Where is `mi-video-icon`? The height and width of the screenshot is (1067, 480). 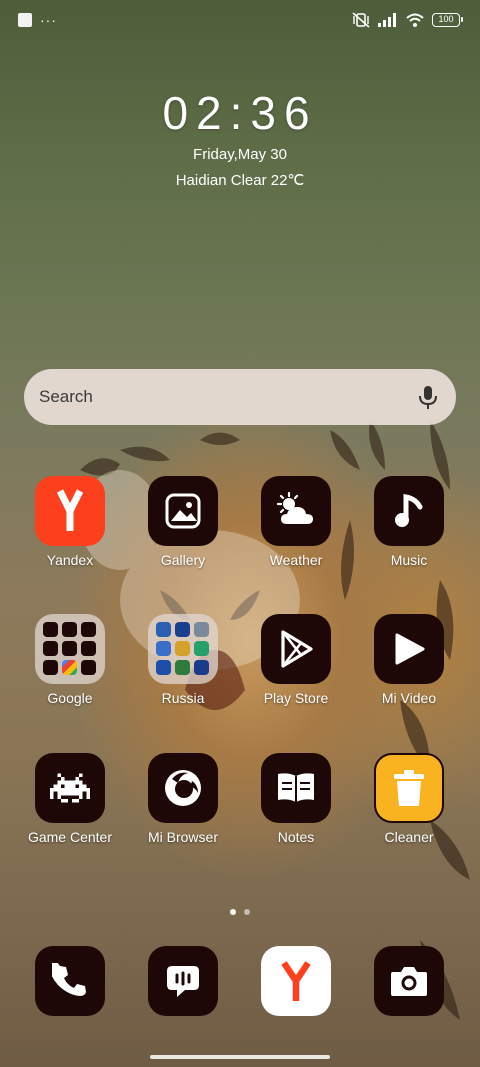
mi-video-icon is located at coordinates (409, 649).